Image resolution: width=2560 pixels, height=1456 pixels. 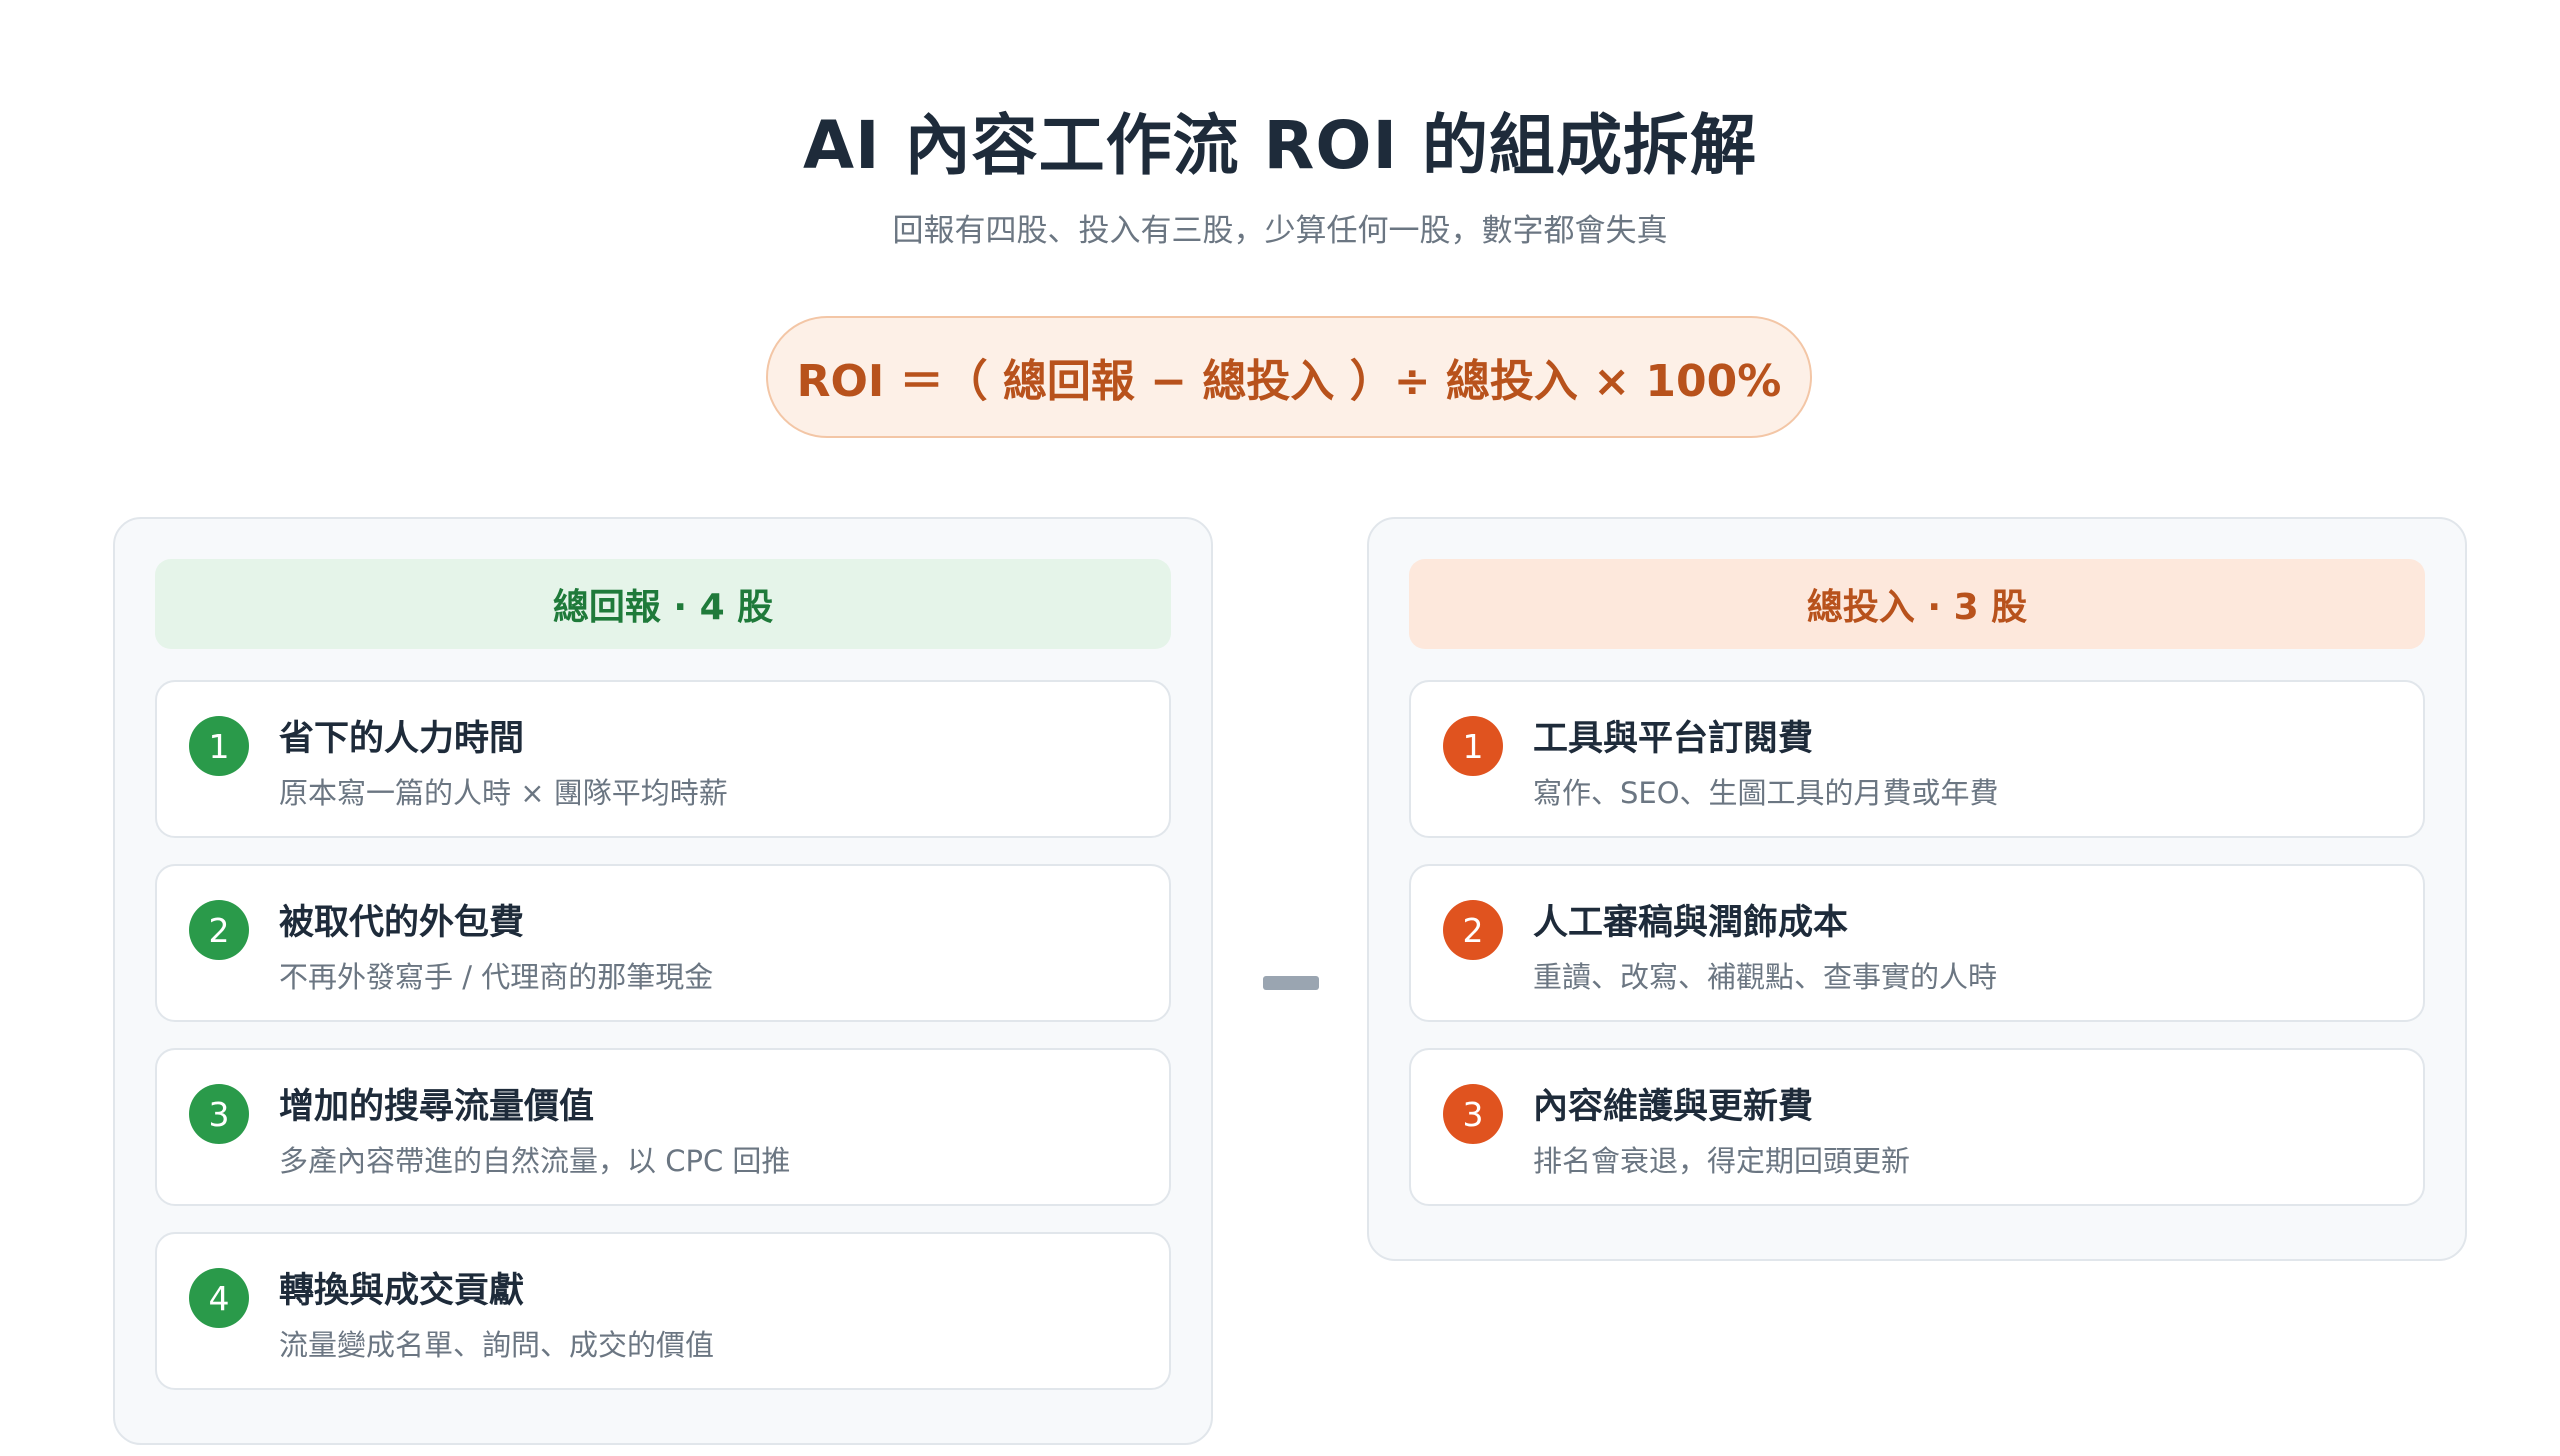 What do you see at coordinates (663, 1311) in the screenshot?
I see `returns-item-4: 4 轉換與成交貢獻 流量變成名單、詢問、成交的價值` at bounding box center [663, 1311].